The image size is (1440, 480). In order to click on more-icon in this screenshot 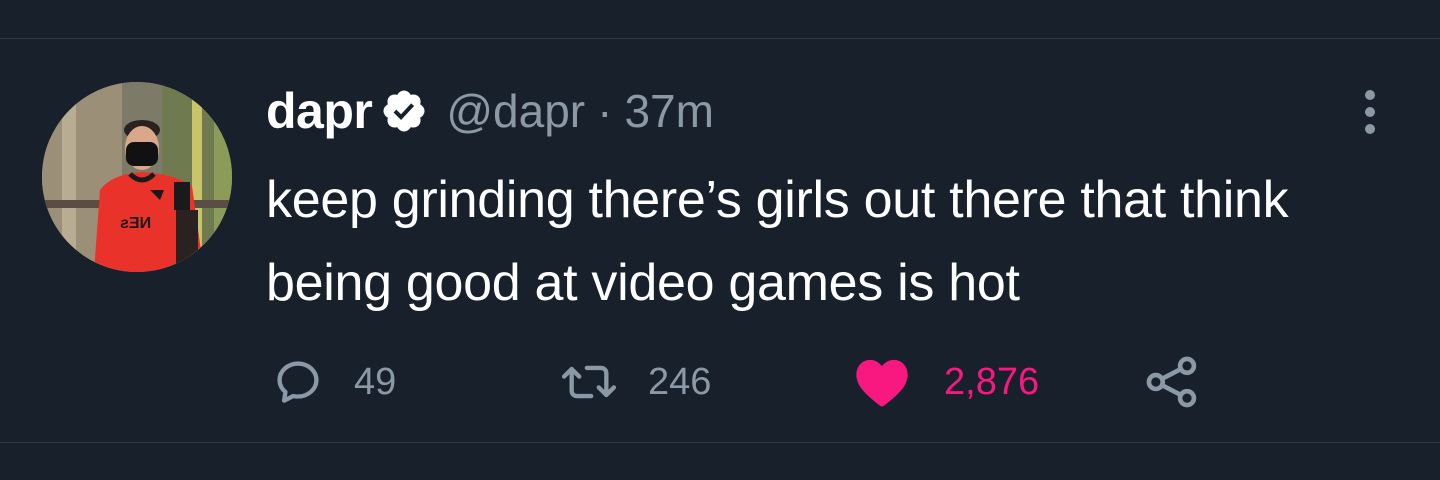, I will do `click(1370, 112)`.